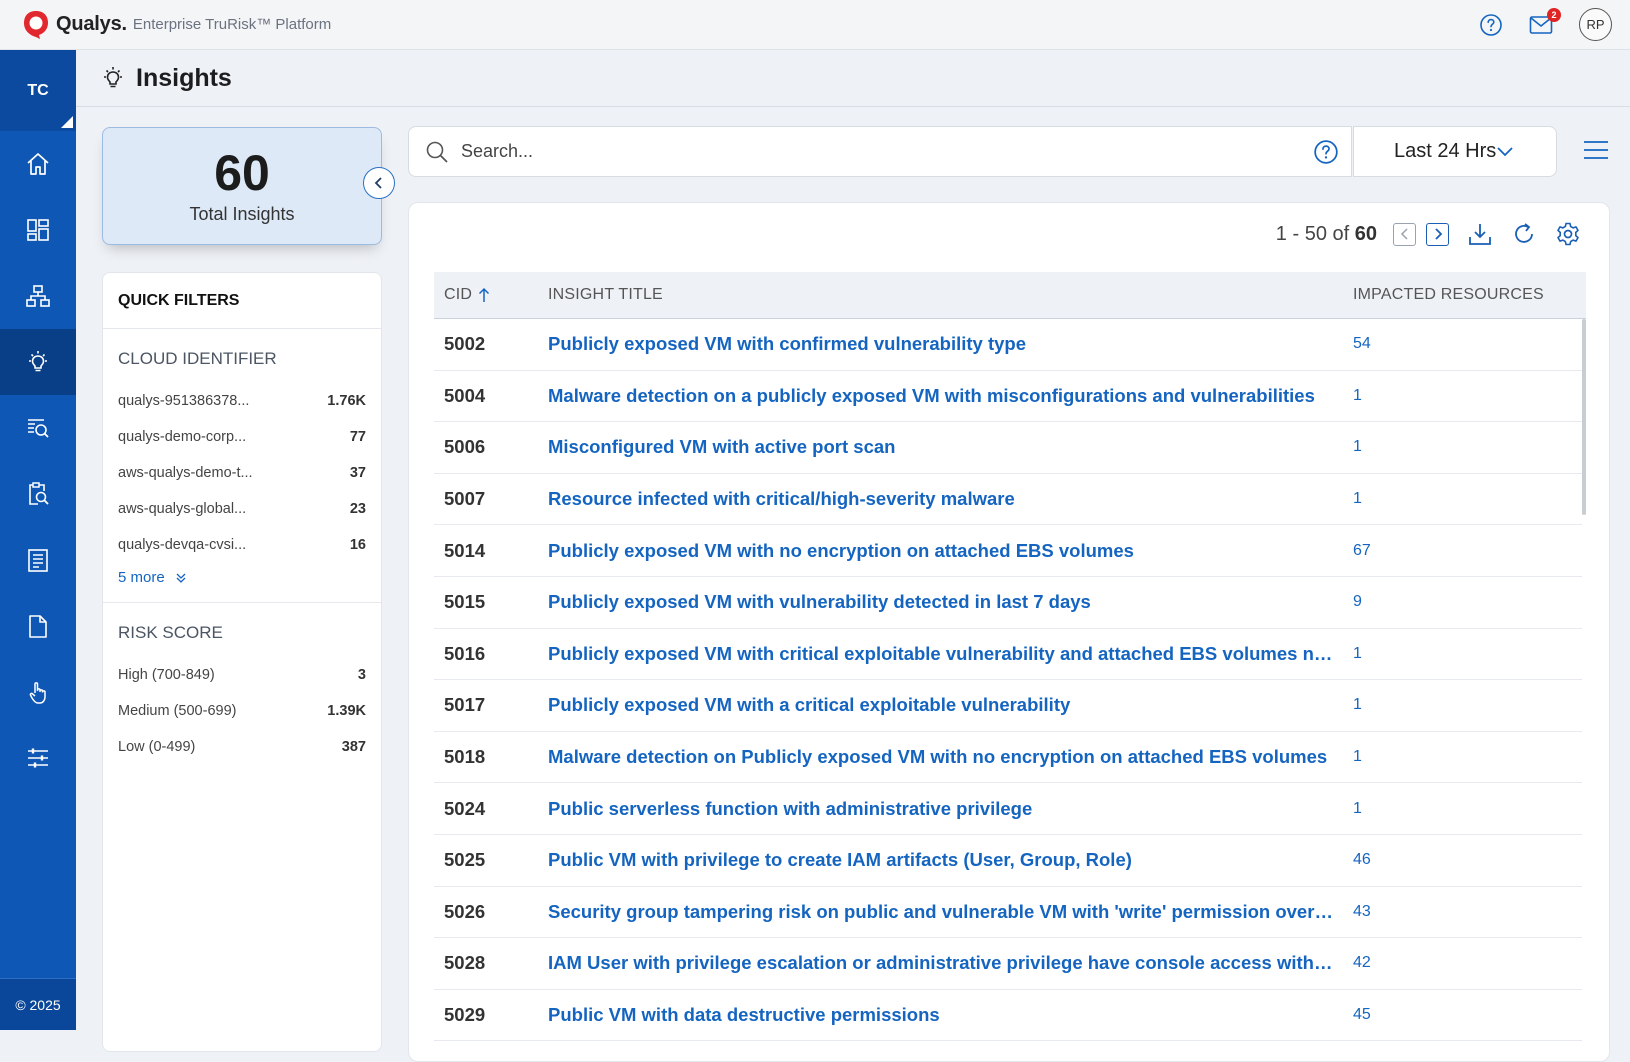 The image size is (1630, 1062). What do you see at coordinates (491, 295) in the screenshot?
I see `column-cid: CID` at bounding box center [491, 295].